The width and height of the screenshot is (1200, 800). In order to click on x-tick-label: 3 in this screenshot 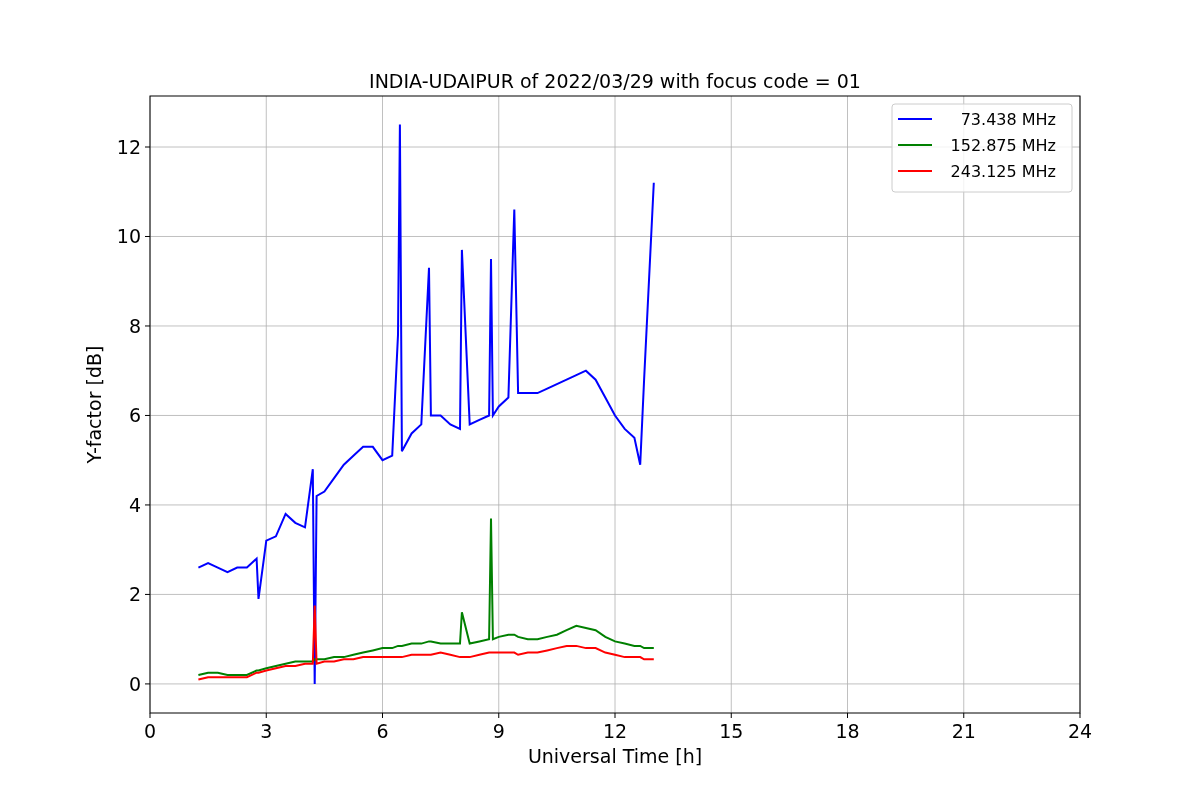, I will do `click(266, 731)`.